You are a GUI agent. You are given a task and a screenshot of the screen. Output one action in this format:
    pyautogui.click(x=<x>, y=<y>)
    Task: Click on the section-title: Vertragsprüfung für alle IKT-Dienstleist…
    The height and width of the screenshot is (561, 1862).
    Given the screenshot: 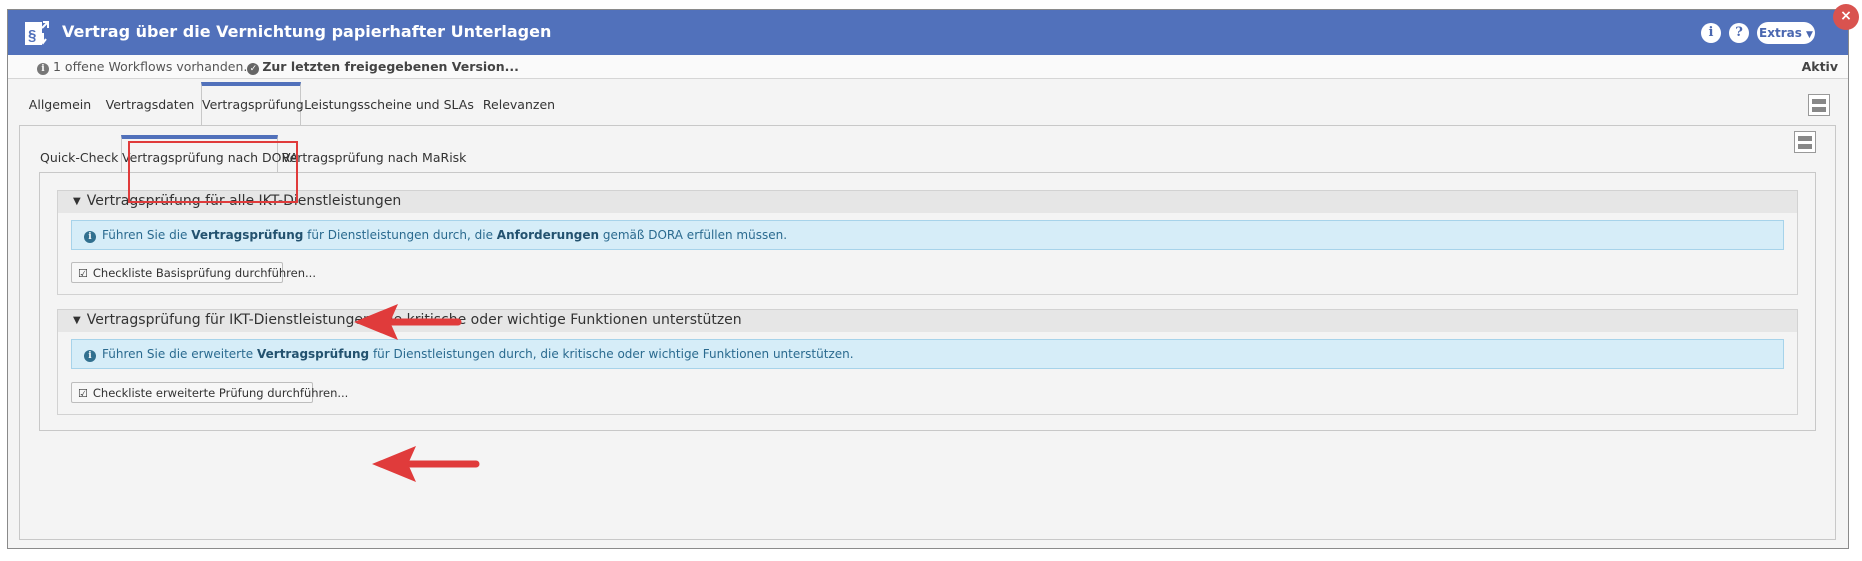 What is the action you would take?
    pyautogui.click(x=244, y=201)
    